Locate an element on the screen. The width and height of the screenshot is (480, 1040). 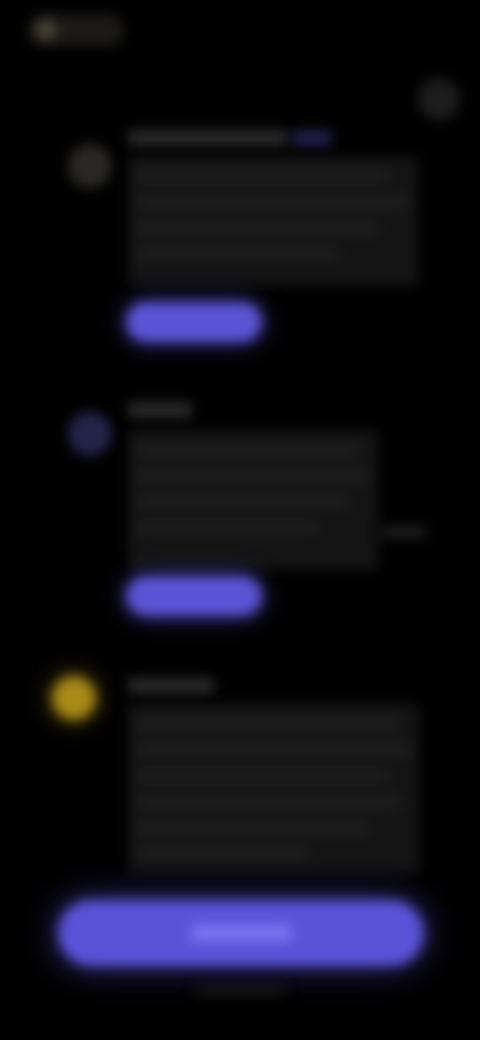
step-two-title is located at coordinates (160, 410).